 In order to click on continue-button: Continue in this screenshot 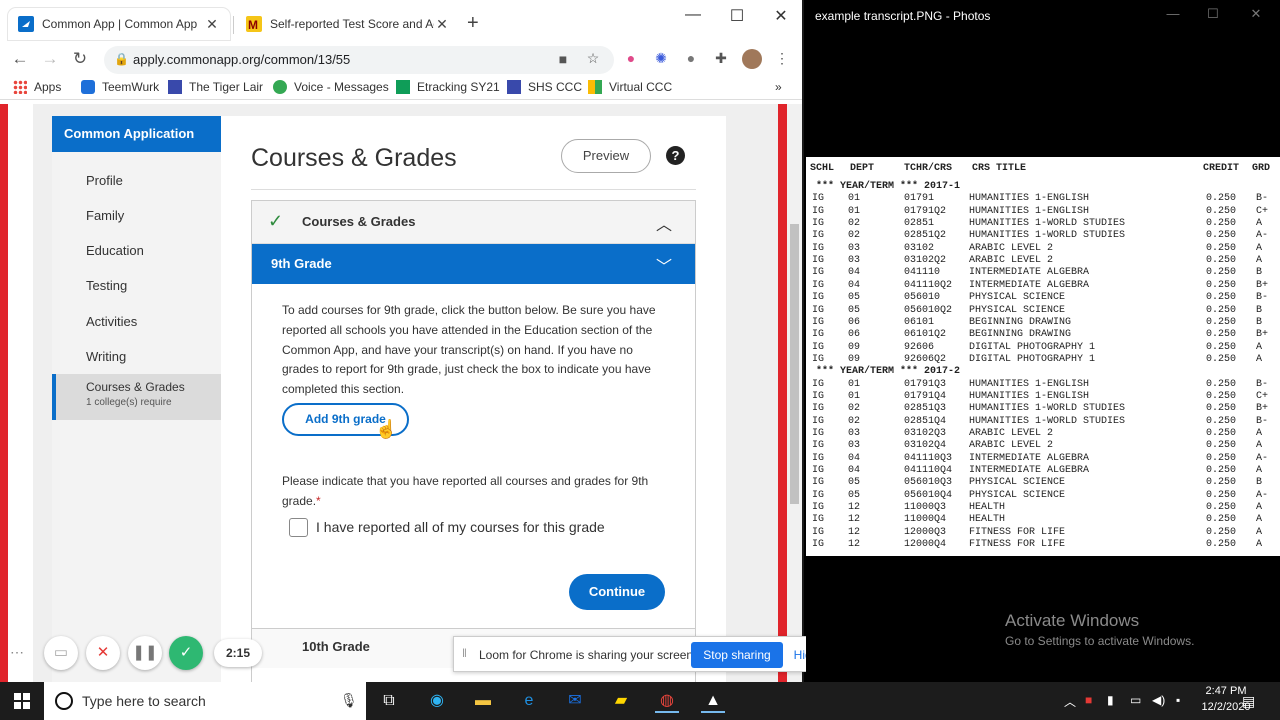, I will do `click(617, 592)`.